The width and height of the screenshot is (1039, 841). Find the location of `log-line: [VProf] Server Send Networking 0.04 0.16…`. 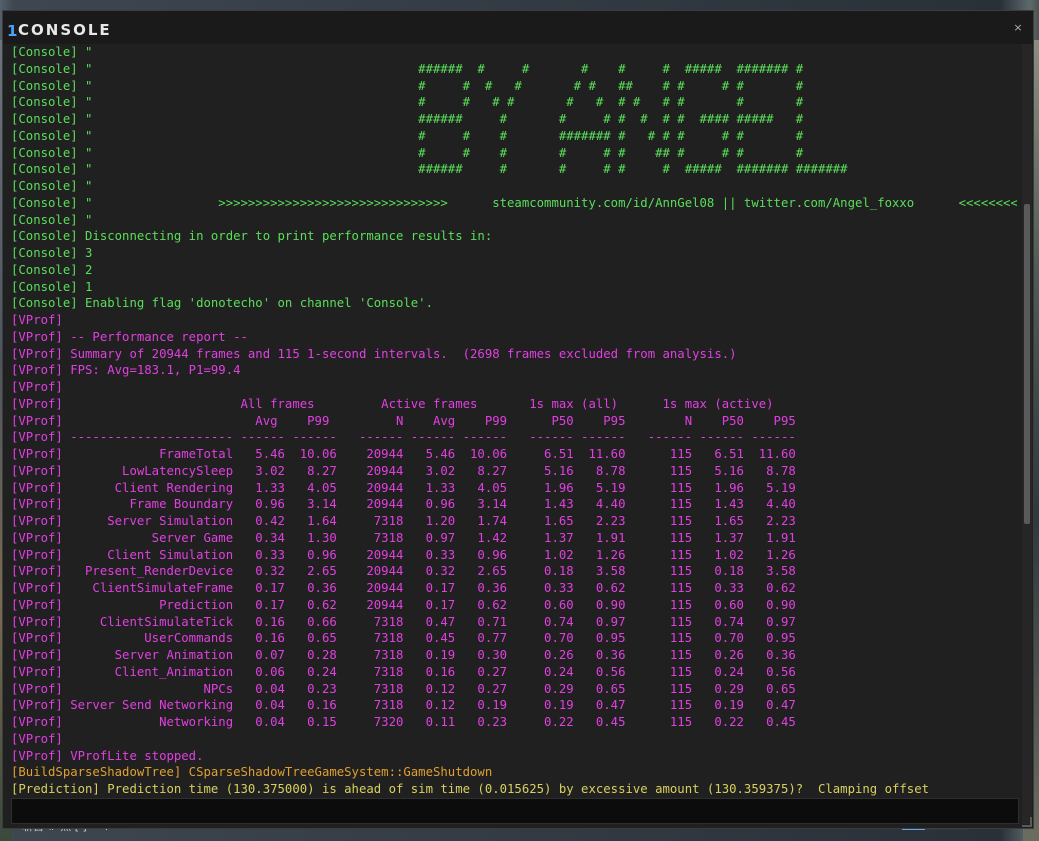

log-line: [VProf] Server Send Networking 0.04 0.16… is located at coordinates (403, 705).